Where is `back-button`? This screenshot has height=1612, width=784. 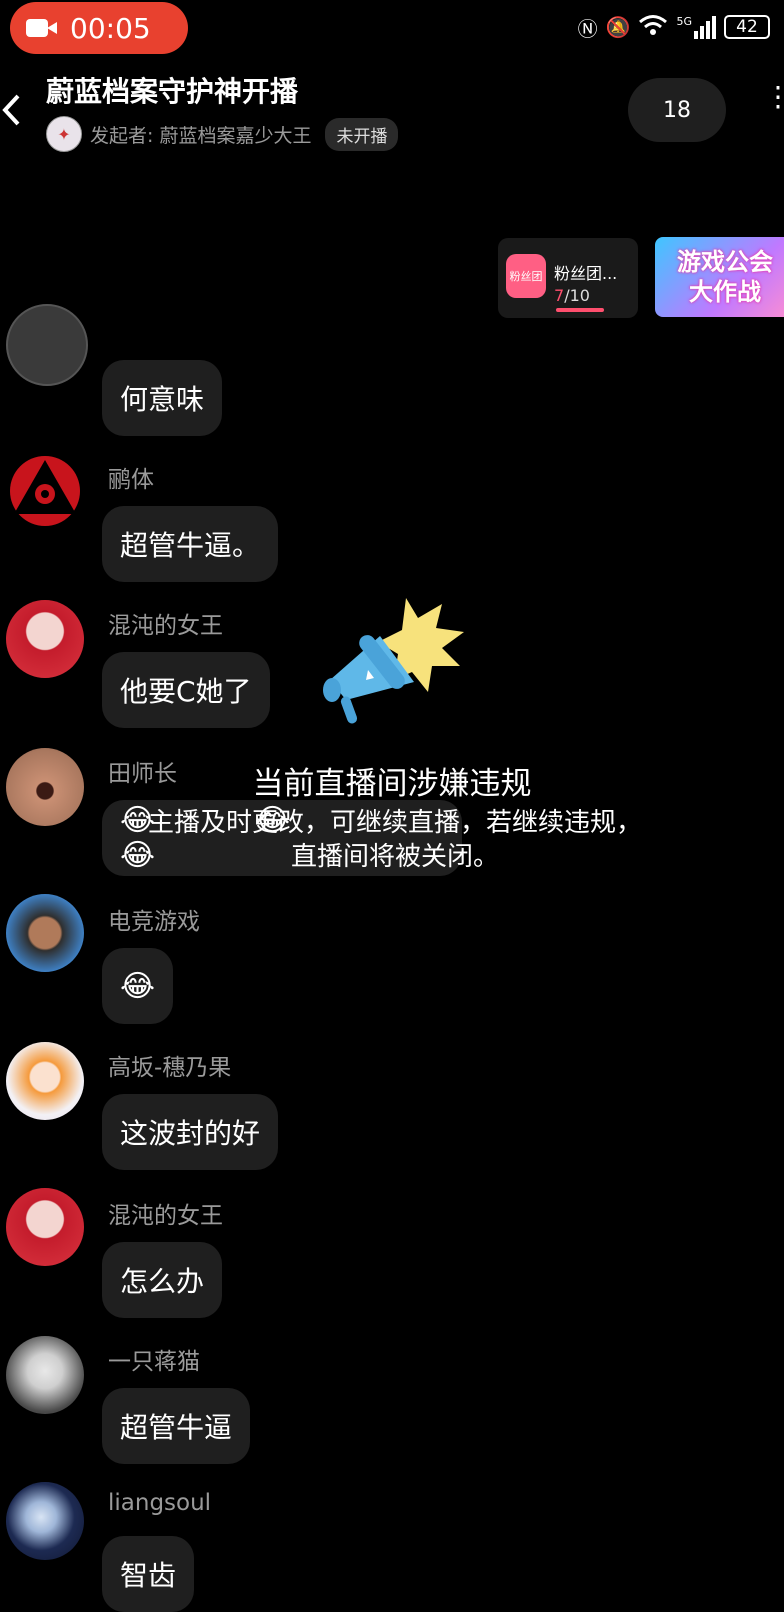
back-button is located at coordinates (12, 113).